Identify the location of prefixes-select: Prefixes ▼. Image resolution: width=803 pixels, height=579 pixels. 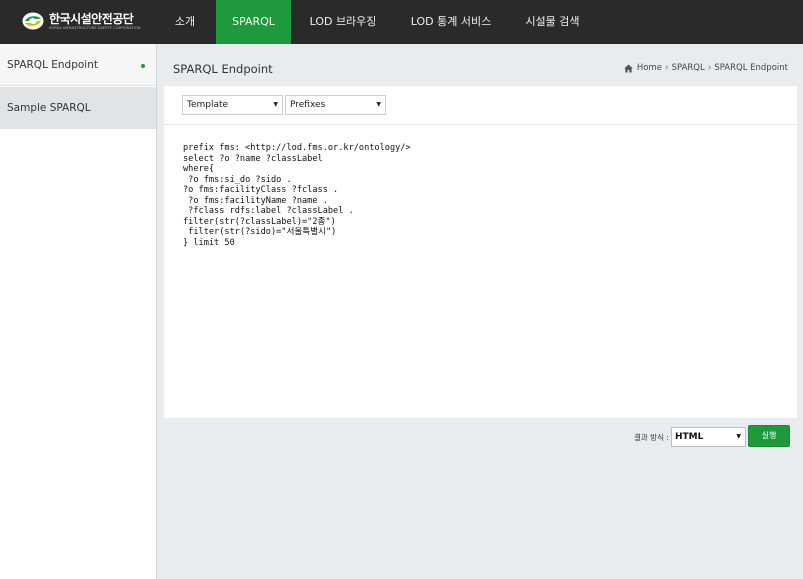
(335, 105).